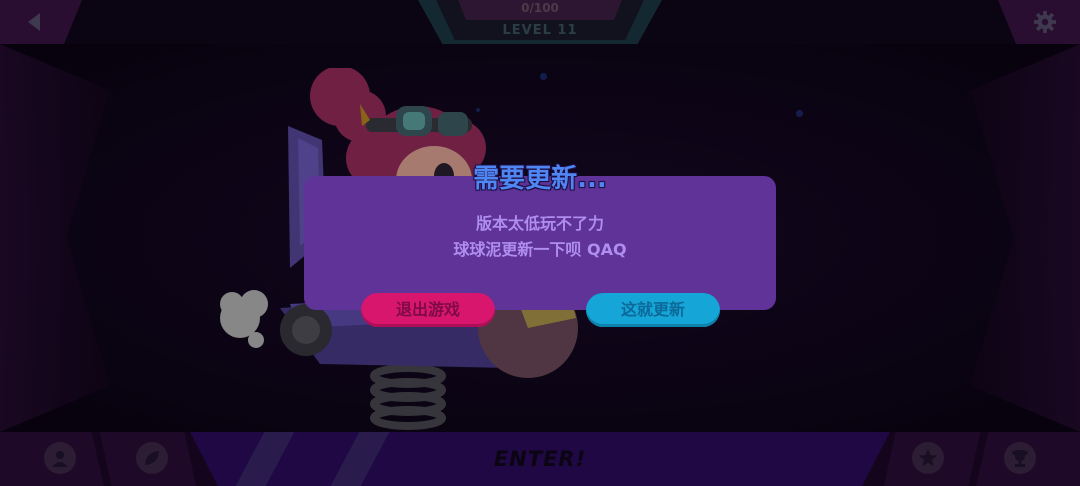 This screenshot has height=486, width=1080. Describe the element at coordinates (428, 310) in the screenshot. I see `exit-game-button: 退出游戏` at that location.